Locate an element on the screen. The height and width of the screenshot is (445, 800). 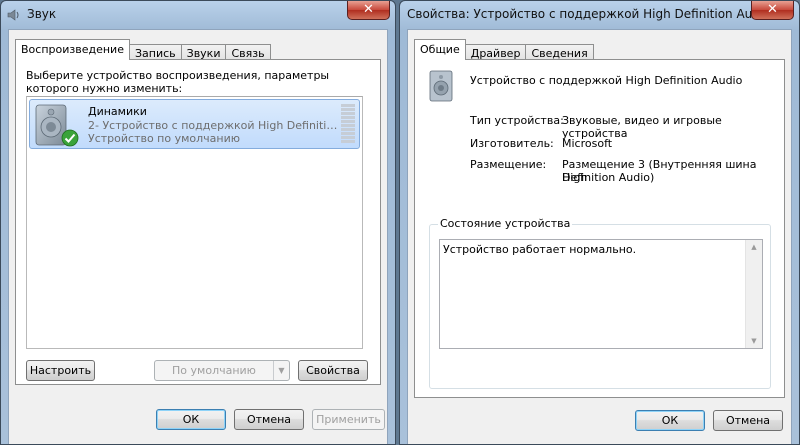
location-value-line2: Definition Audio) is located at coordinates (608, 177).